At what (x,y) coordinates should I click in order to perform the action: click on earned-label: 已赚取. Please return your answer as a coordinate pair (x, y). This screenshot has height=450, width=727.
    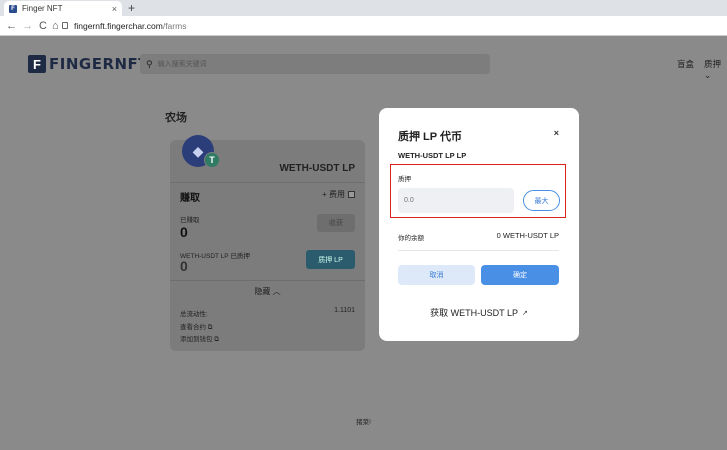
    Looking at the image, I should click on (190, 220).